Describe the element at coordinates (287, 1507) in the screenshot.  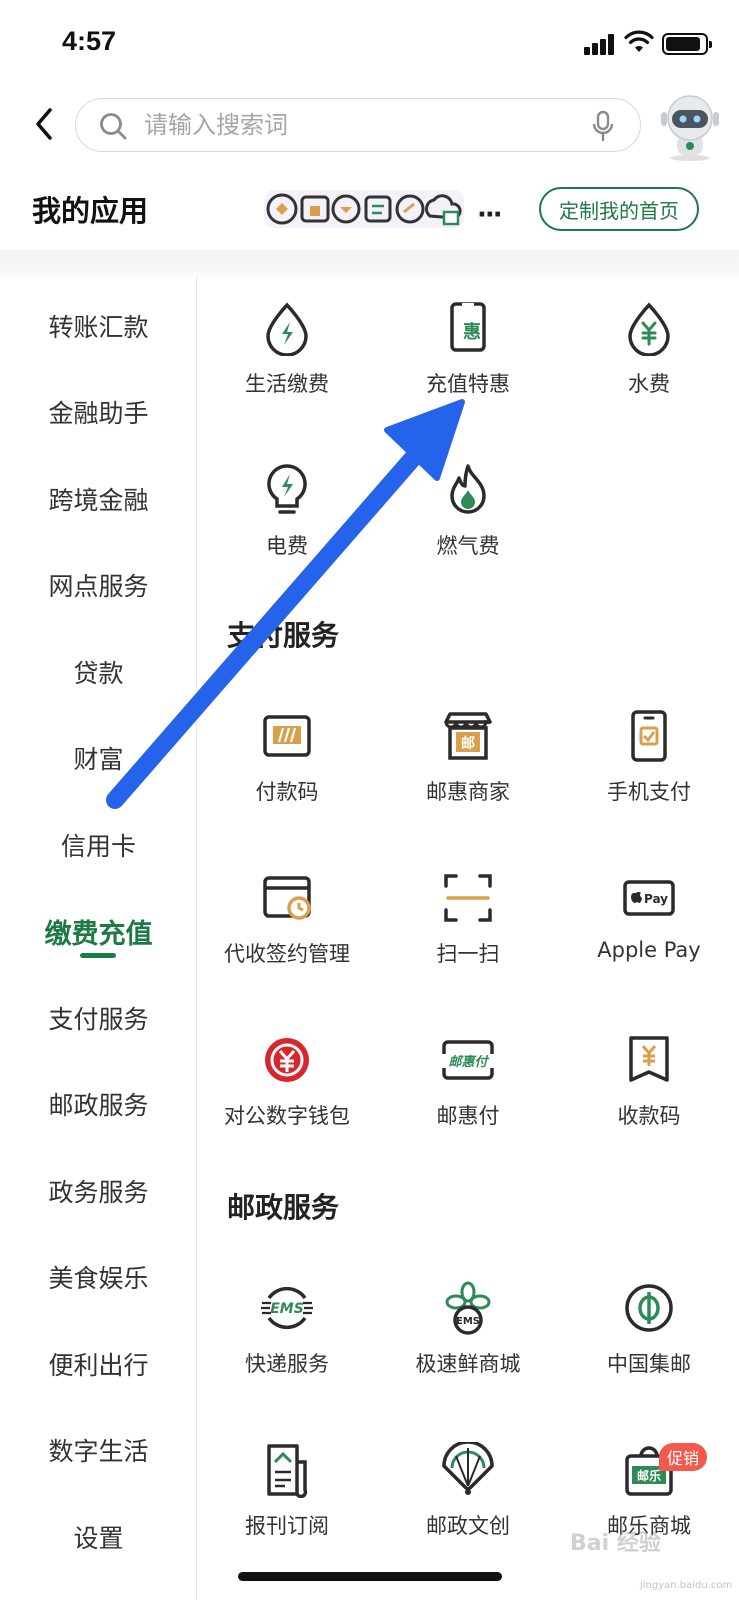
I see `service-newspaper: 报刊订阅` at that location.